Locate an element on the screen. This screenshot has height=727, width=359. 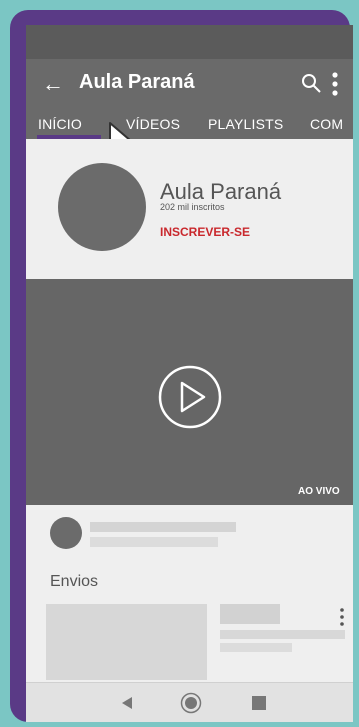
live-badge: AO VIVO is located at coordinates (319, 491).